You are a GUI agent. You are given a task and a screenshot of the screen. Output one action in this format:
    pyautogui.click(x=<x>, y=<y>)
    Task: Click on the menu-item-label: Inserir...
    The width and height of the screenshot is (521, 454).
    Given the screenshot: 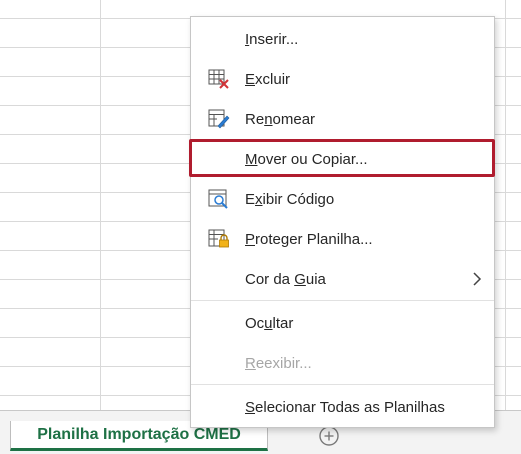 What is the action you would take?
    pyautogui.click(x=272, y=39)
    